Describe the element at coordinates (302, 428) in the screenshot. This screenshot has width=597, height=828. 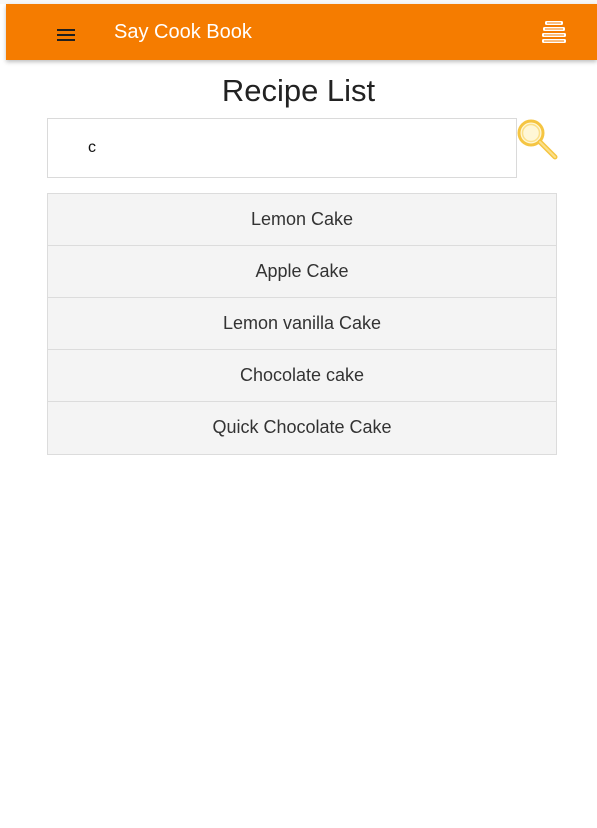
I see `recipe-item-quick-chocolate-cake: Quick Chocolate Cake` at that location.